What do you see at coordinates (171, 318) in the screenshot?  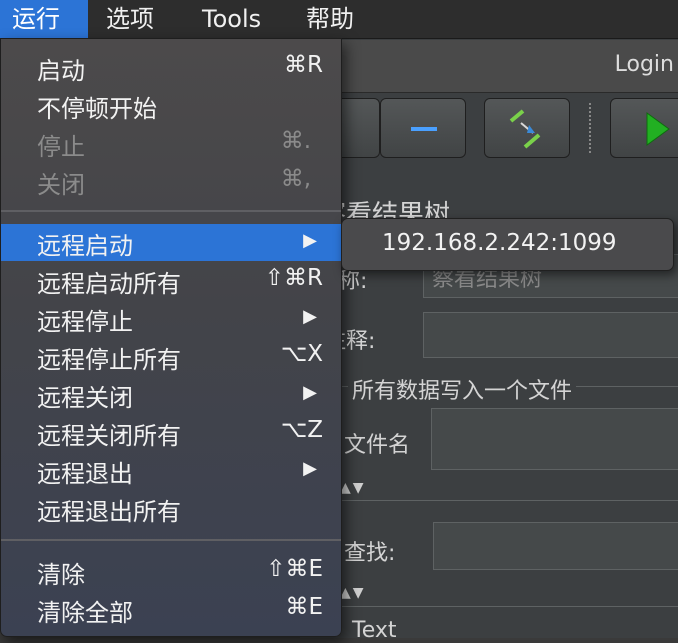 I see `menu-item-remote-stop: 远程停止 ▶` at bounding box center [171, 318].